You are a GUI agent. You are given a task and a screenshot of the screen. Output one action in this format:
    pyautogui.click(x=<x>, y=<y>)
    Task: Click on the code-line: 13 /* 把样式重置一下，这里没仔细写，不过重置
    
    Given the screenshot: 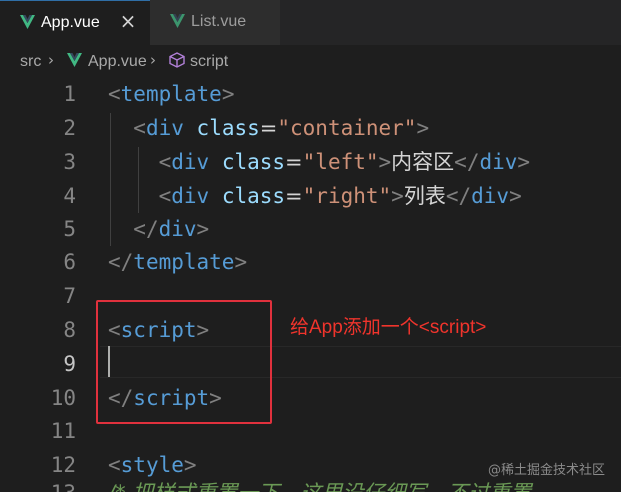 What is the action you would take?
    pyautogui.click(x=310, y=484)
    